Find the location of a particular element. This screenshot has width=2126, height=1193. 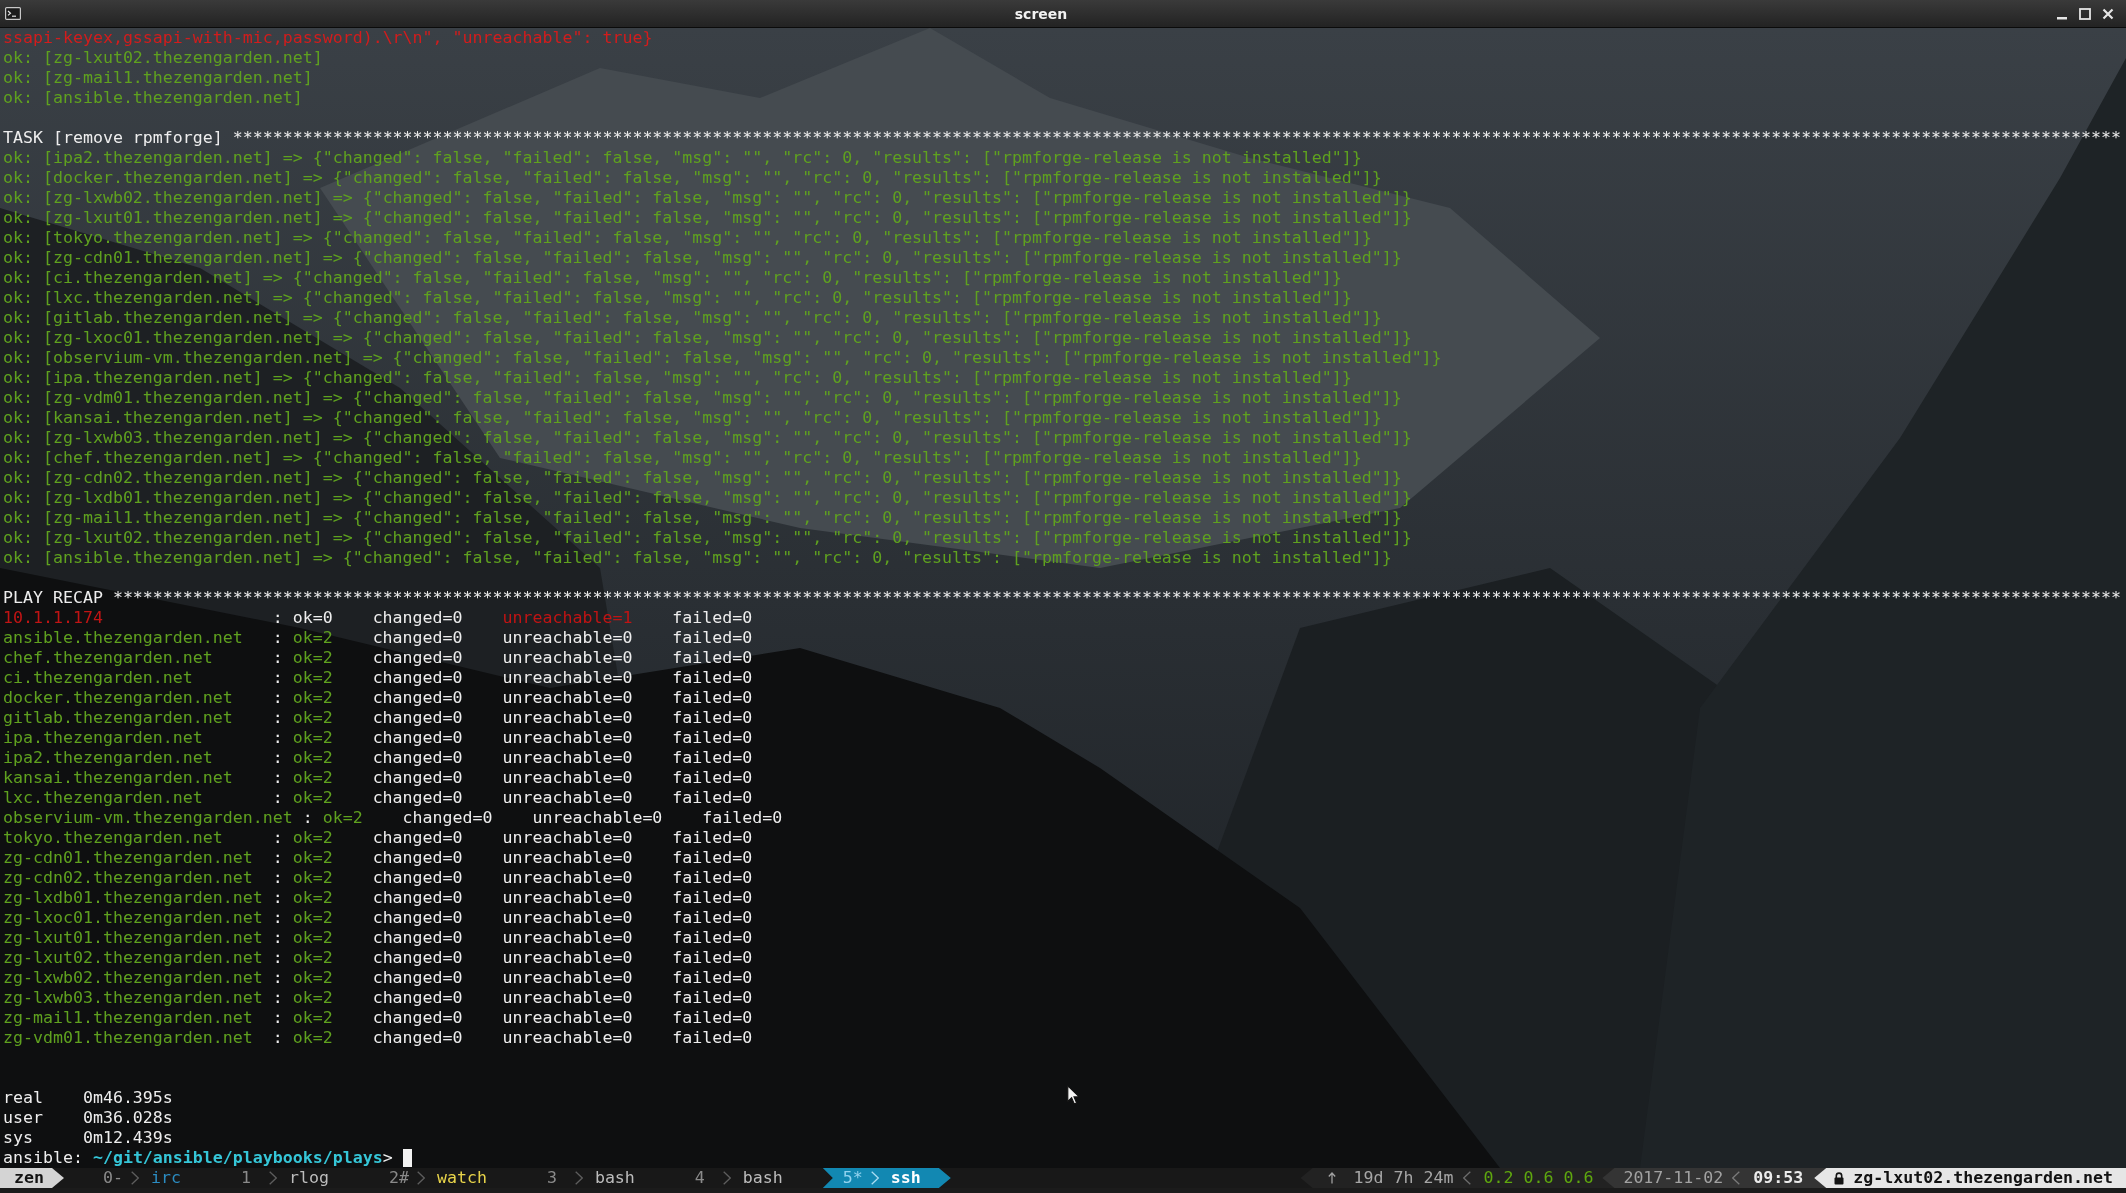

clock-time: 09:53 is located at coordinates (1778, 1178).